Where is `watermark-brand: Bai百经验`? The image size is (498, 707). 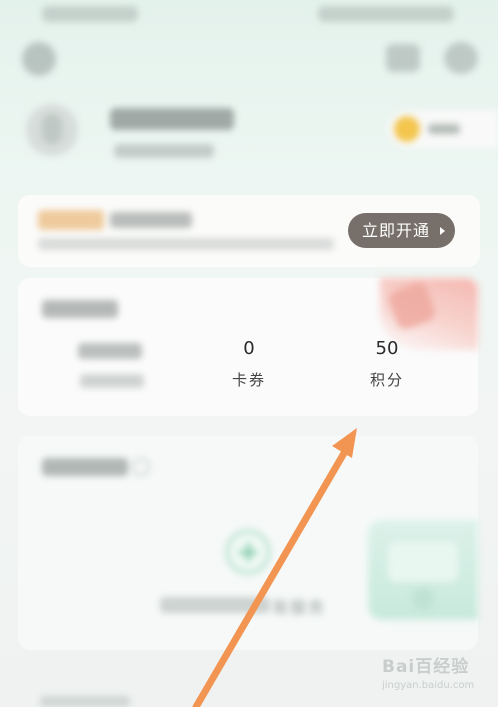 watermark-brand: Bai百经验 is located at coordinates (426, 667).